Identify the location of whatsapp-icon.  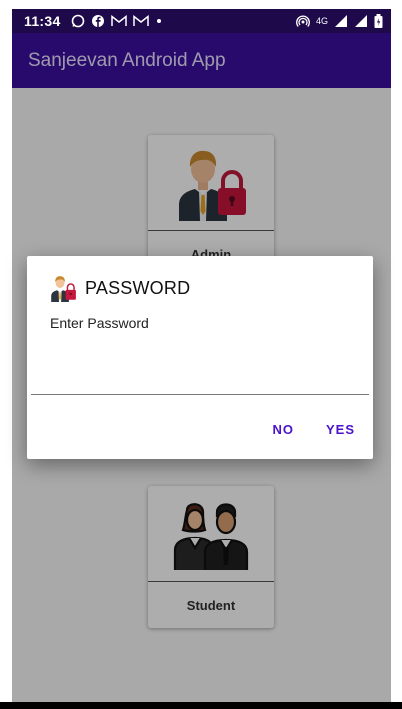
(77, 21).